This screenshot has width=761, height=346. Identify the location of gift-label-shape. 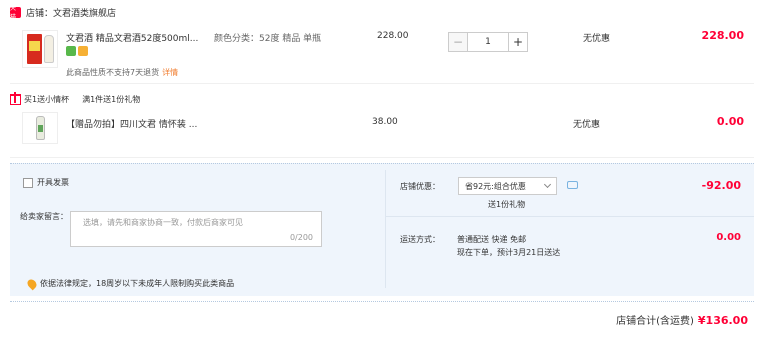
(40, 128).